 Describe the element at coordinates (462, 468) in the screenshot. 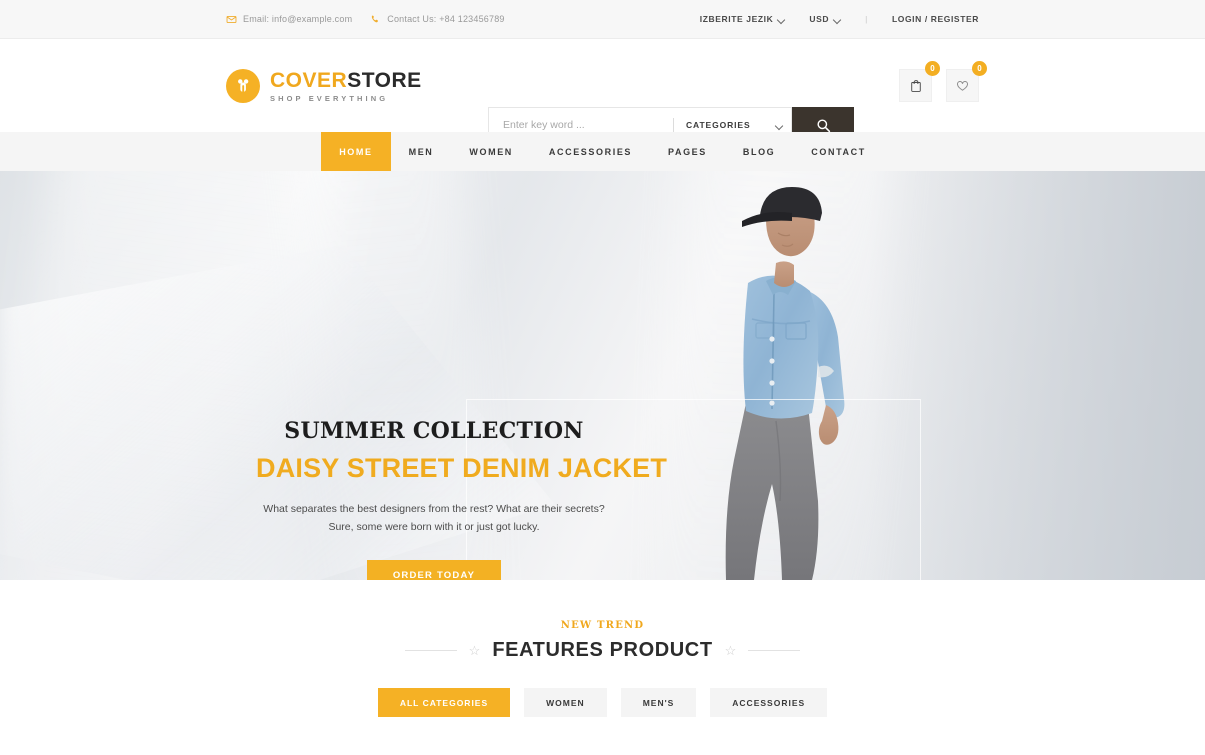

I see `hero-title: DAISY STREET DENIM JACKET` at that location.